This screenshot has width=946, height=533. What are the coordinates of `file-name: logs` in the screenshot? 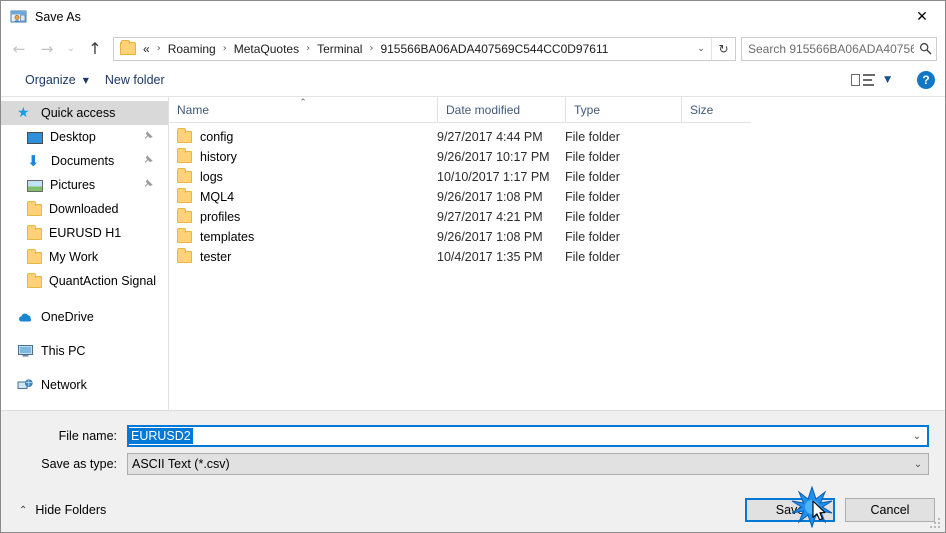 It's located at (211, 177).